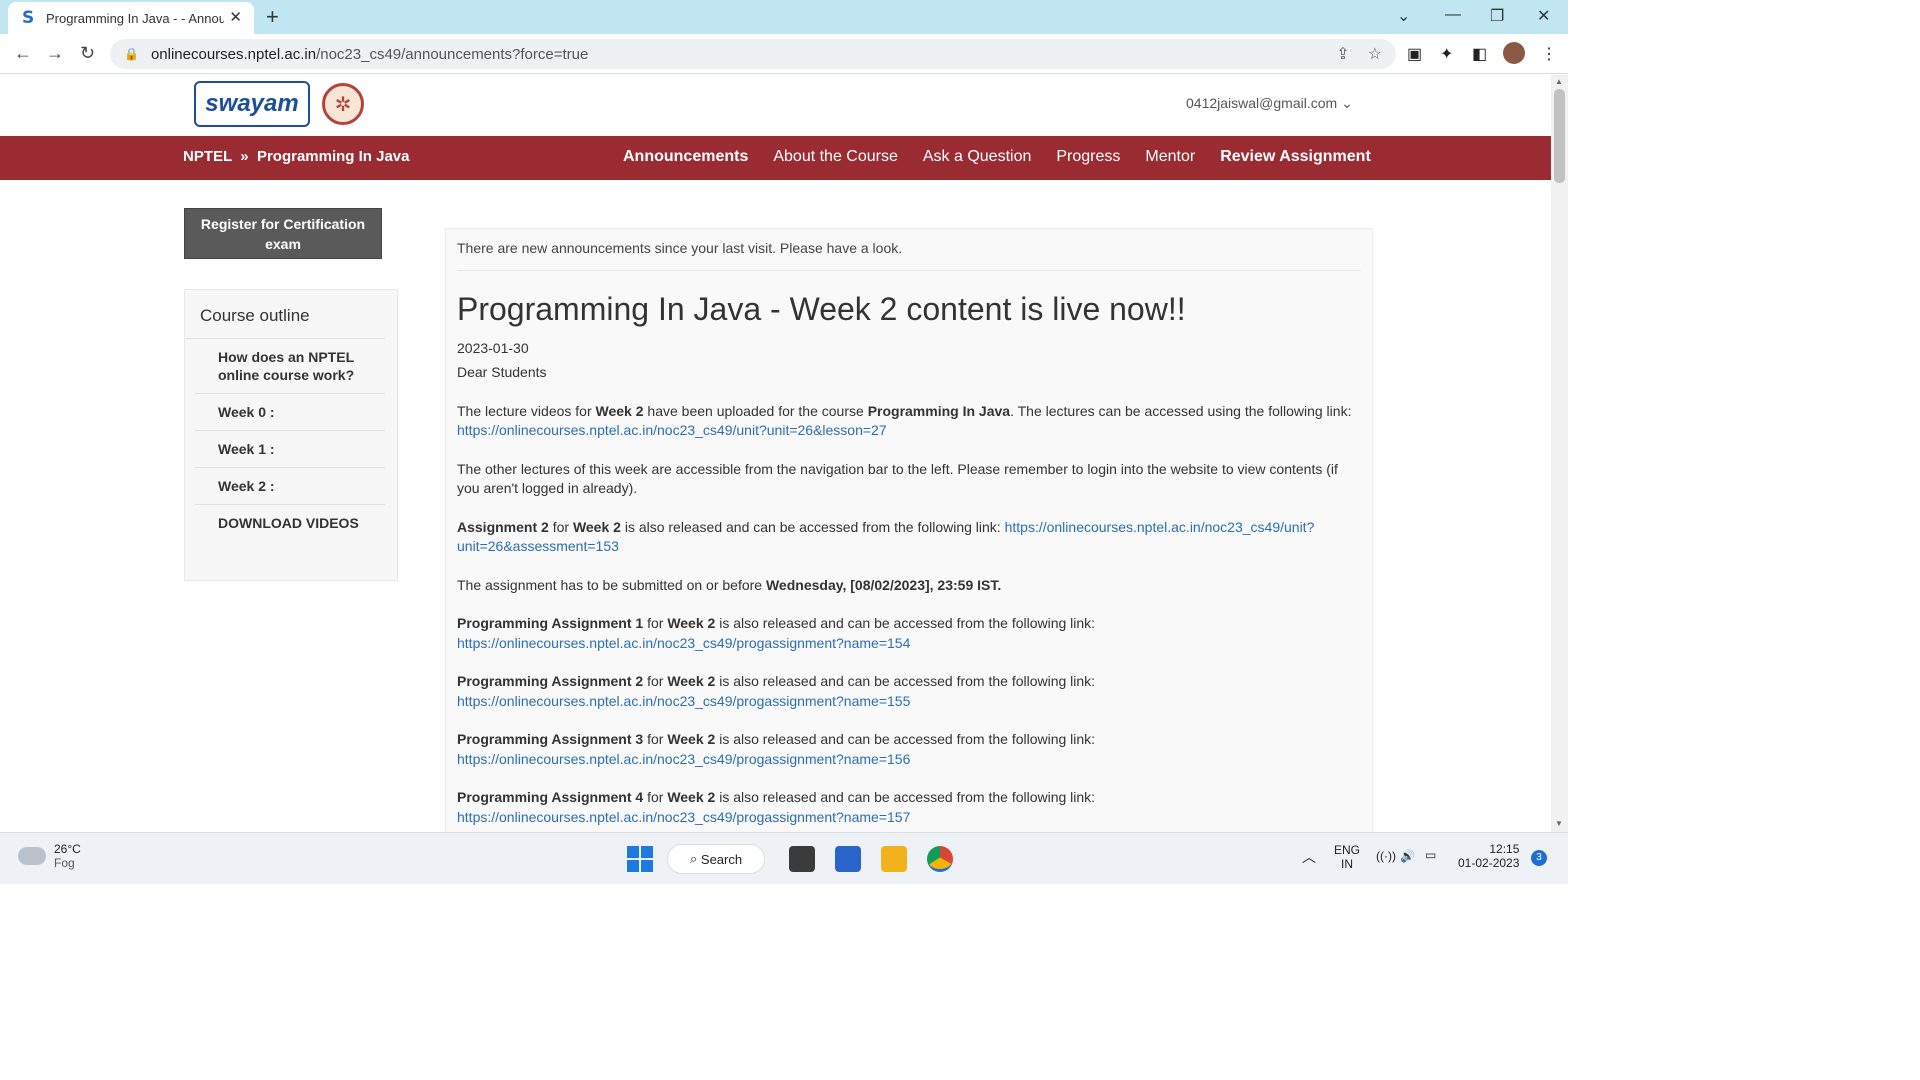 The width and height of the screenshot is (1920, 1080). I want to click on browser-menu-icon: ⋮, so click(1549, 54).